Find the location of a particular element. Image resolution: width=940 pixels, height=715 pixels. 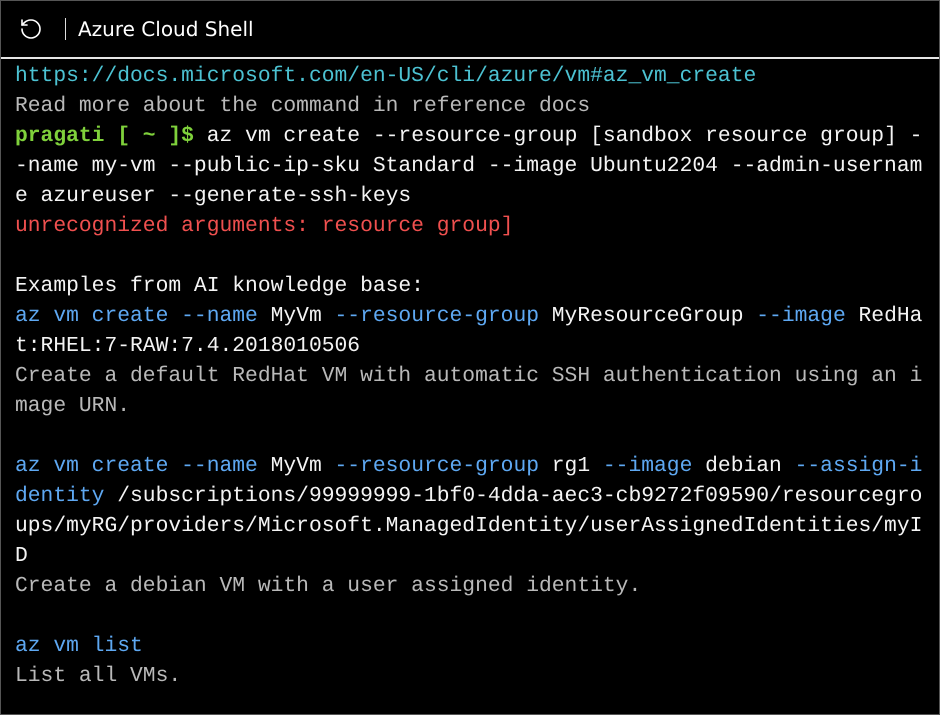

terminal-line: t:RHEL:7-RAW:7.4.2018010506 is located at coordinates (187, 346).